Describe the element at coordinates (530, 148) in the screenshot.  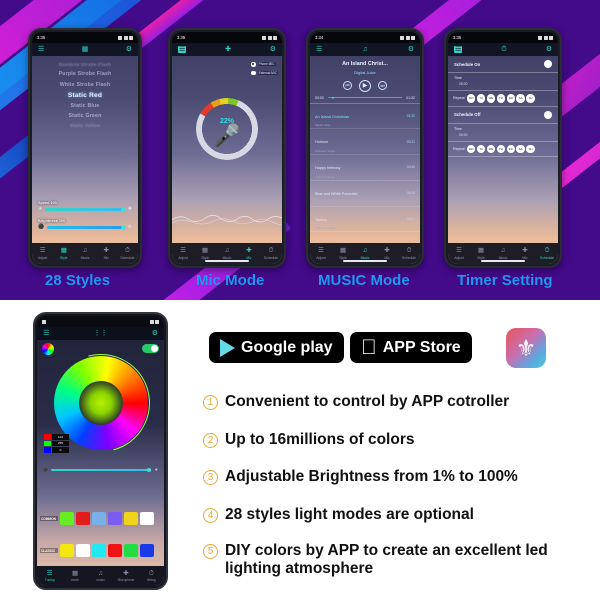
I see `day-chip: SU` at that location.